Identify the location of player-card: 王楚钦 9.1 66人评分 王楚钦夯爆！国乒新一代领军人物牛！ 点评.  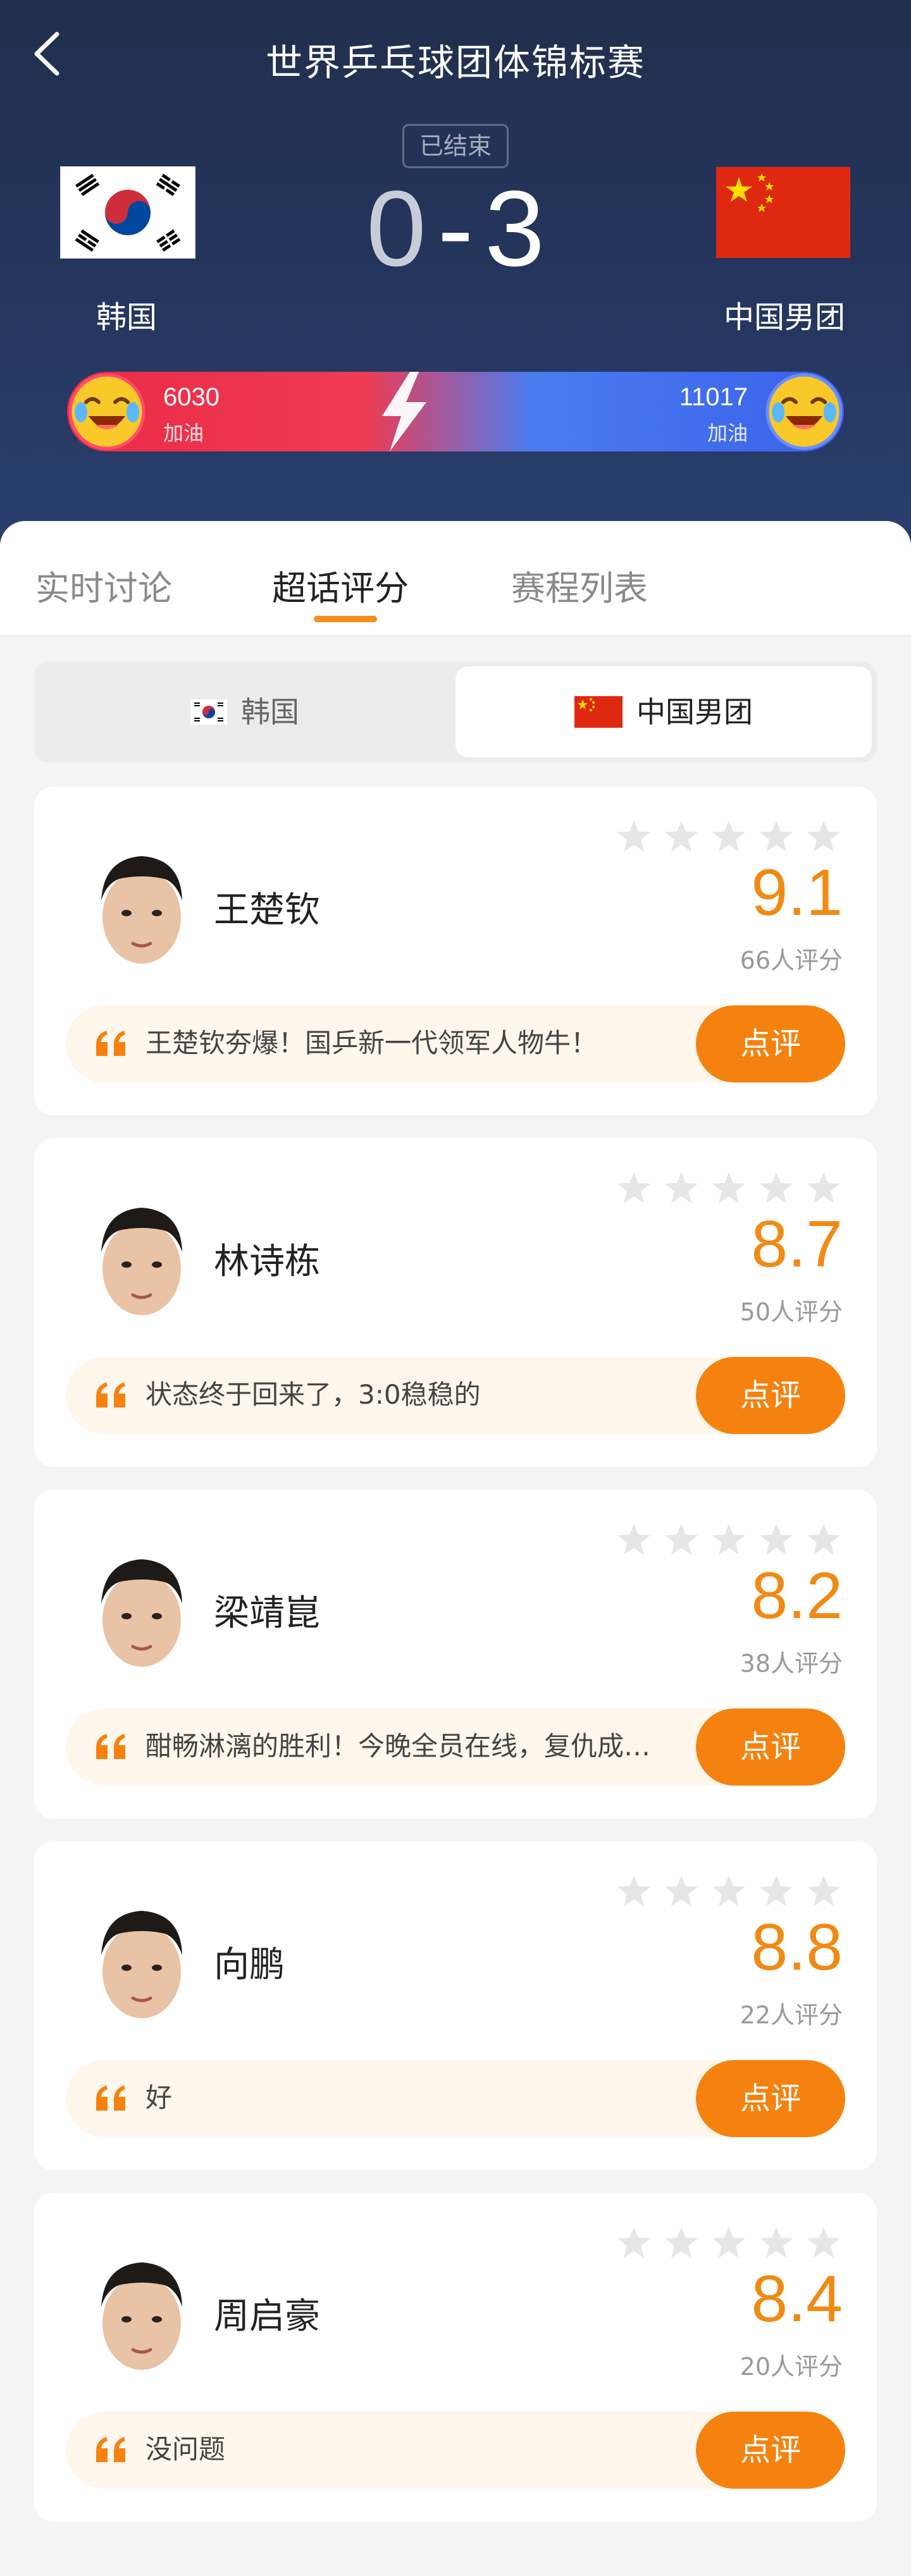
(455, 951).